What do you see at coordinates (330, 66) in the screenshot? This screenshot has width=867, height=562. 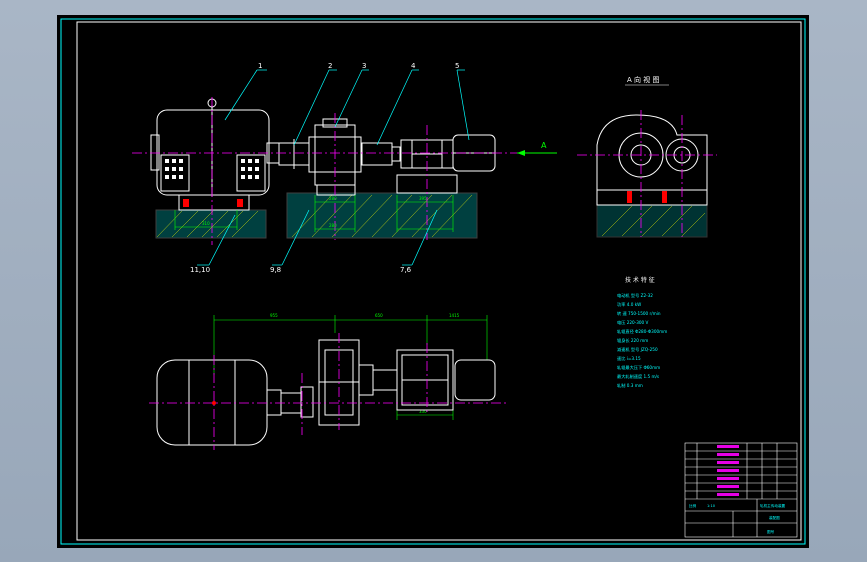 I see `balloon-2: 2` at bounding box center [330, 66].